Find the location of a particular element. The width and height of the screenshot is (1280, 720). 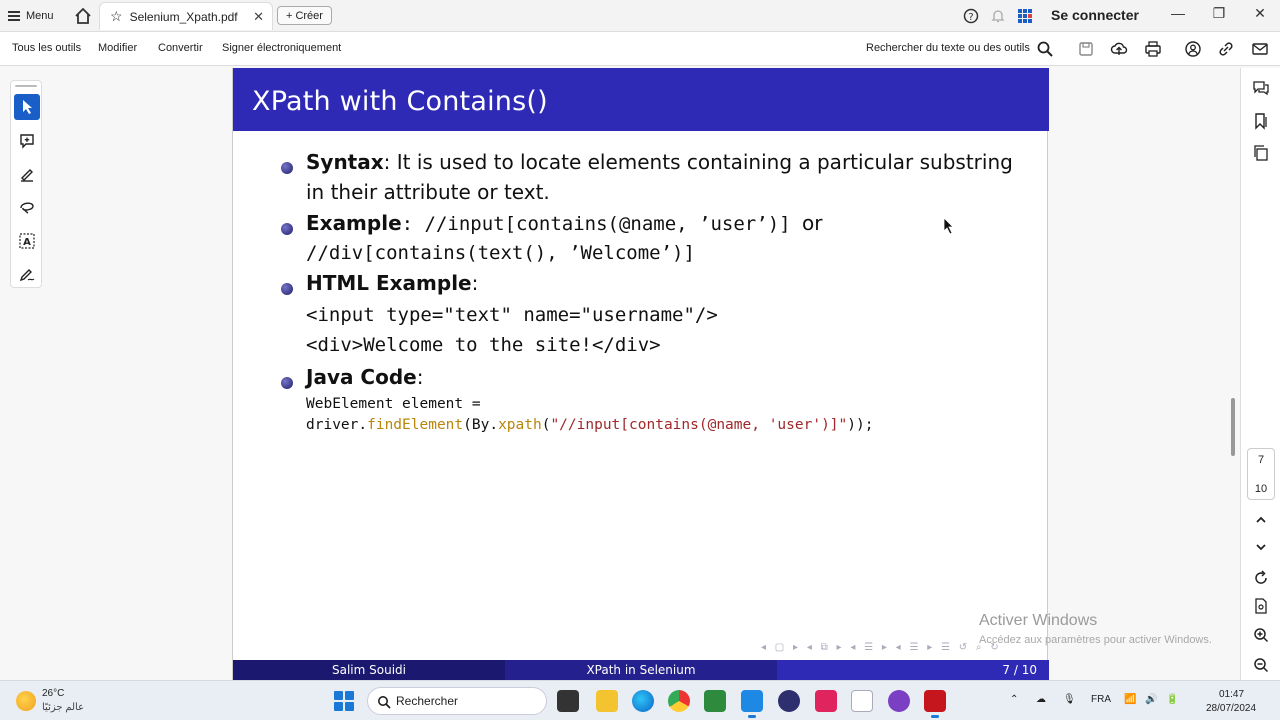

vscode-icon is located at coordinates (752, 704).